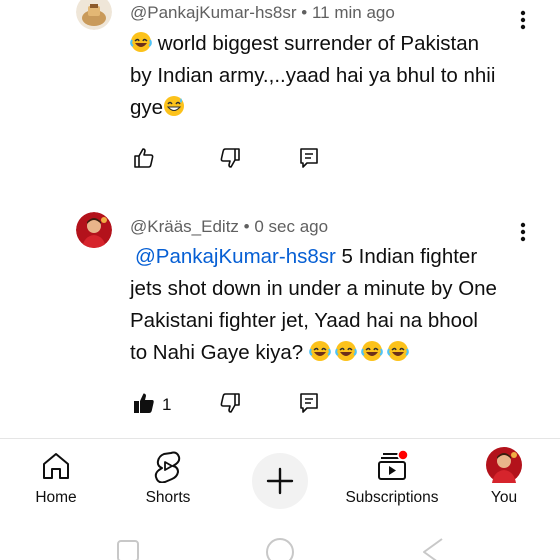  What do you see at coordinates (406, 256) in the screenshot?
I see `comment-line: 5 Indian fighter` at bounding box center [406, 256].